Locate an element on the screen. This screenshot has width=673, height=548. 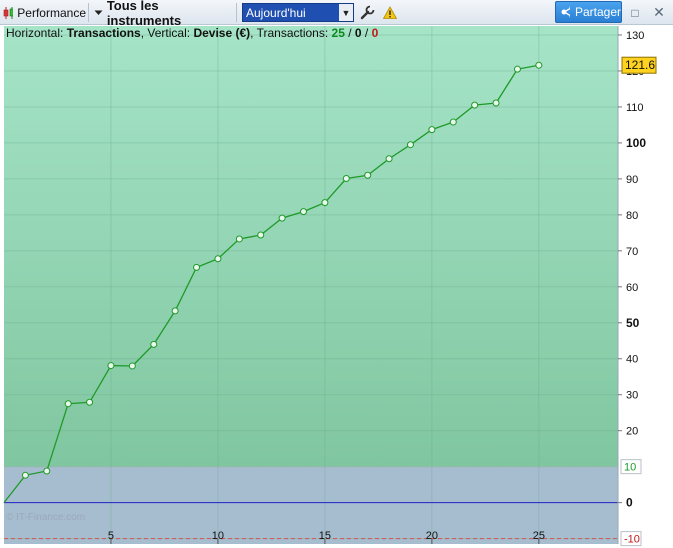
last-value-label: 121.6 is located at coordinates (640, 65).